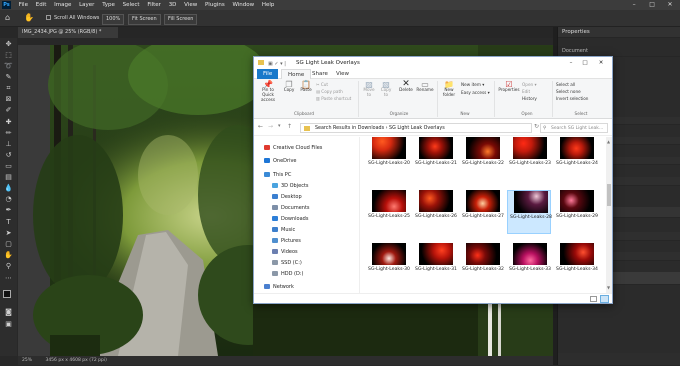  Describe the element at coordinates (565, 84) in the screenshot. I see `select-all-button: Select all` at that location.